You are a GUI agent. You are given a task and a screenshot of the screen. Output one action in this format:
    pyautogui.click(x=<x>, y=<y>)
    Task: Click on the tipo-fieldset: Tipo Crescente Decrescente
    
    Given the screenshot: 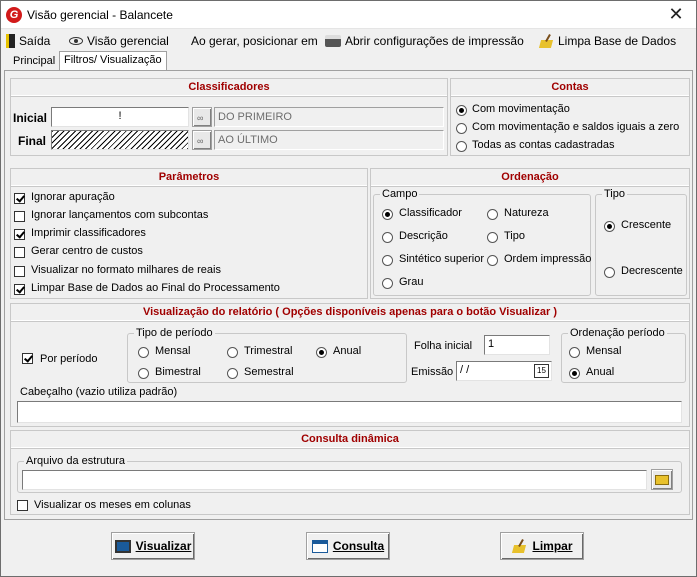 What is the action you would take?
    pyautogui.click(x=641, y=242)
    